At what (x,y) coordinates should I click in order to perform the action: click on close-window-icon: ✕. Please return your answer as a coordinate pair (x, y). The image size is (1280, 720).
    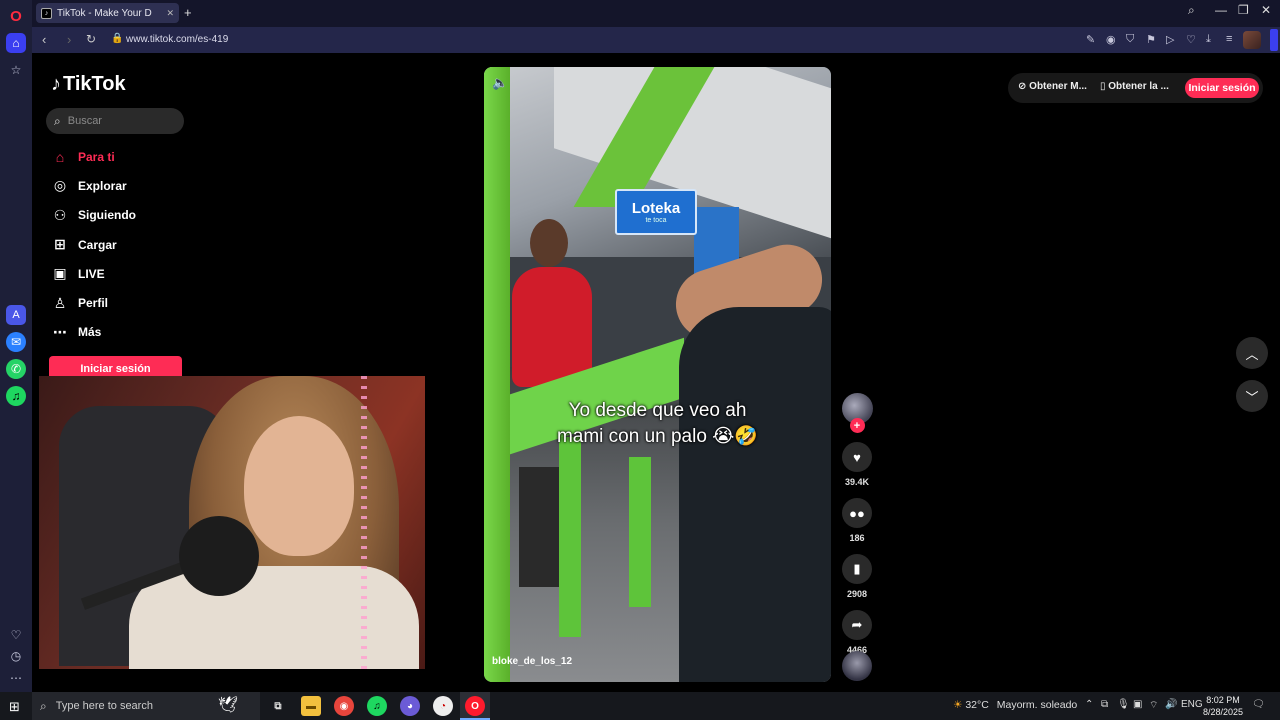
    Looking at the image, I should click on (1266, 10).